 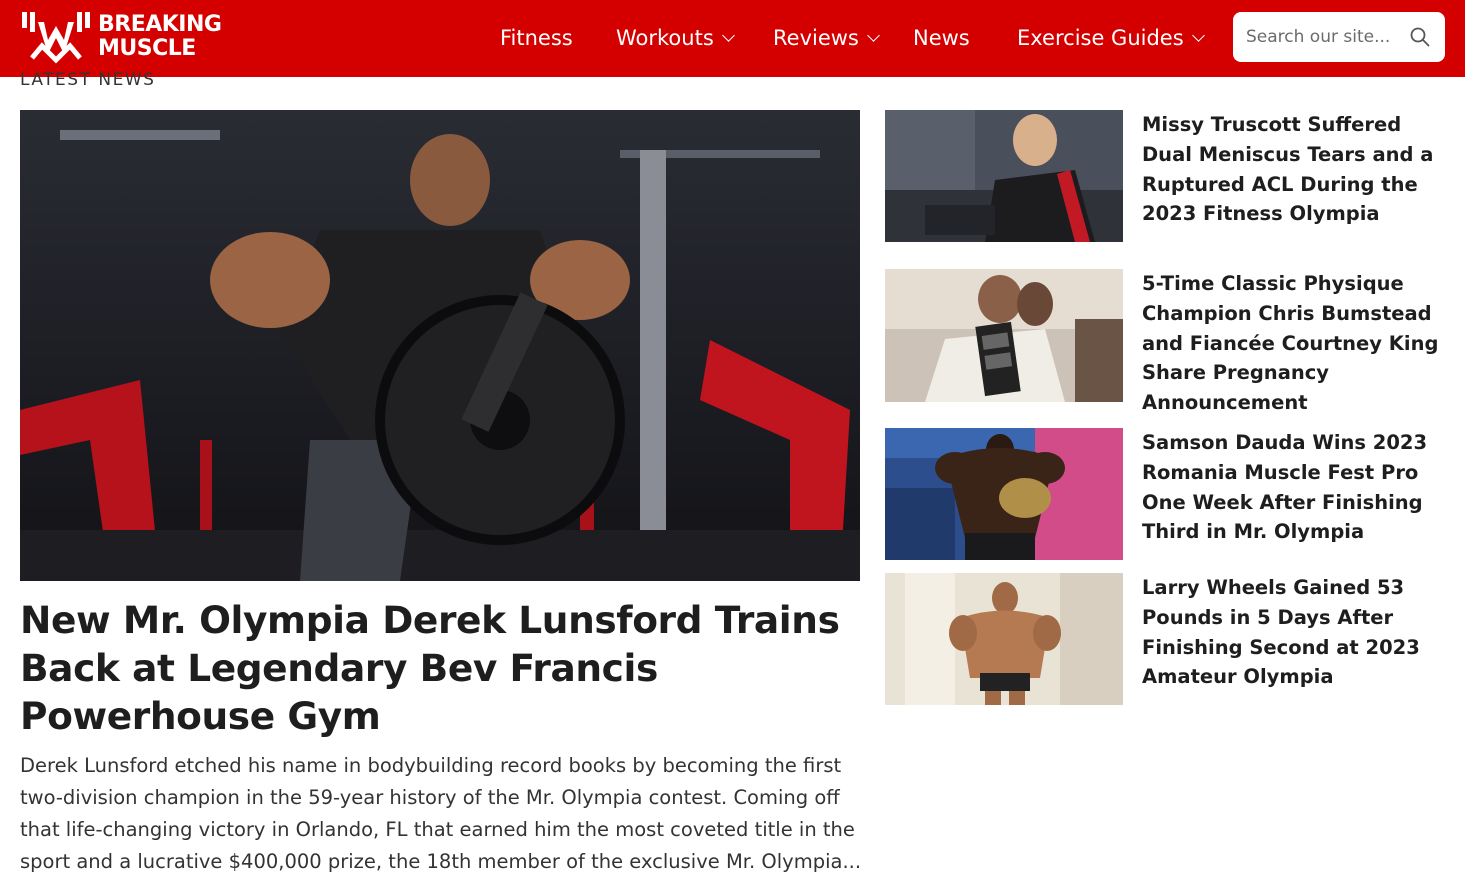 I want to click on logo-line-2: MUSCLE, so click(x=147, y=48).